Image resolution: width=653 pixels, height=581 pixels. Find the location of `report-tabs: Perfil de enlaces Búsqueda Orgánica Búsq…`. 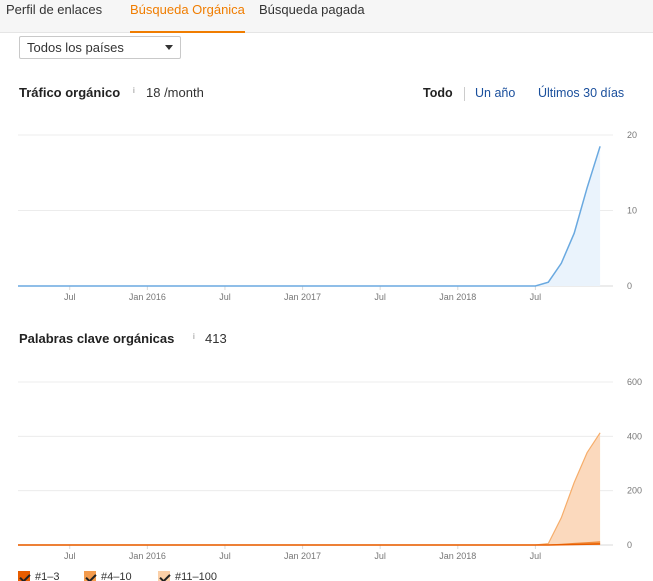

report-tabs: Perfil de enlaces Búsqueda Orgánica Búsq… is located at coordinates (326, 16).